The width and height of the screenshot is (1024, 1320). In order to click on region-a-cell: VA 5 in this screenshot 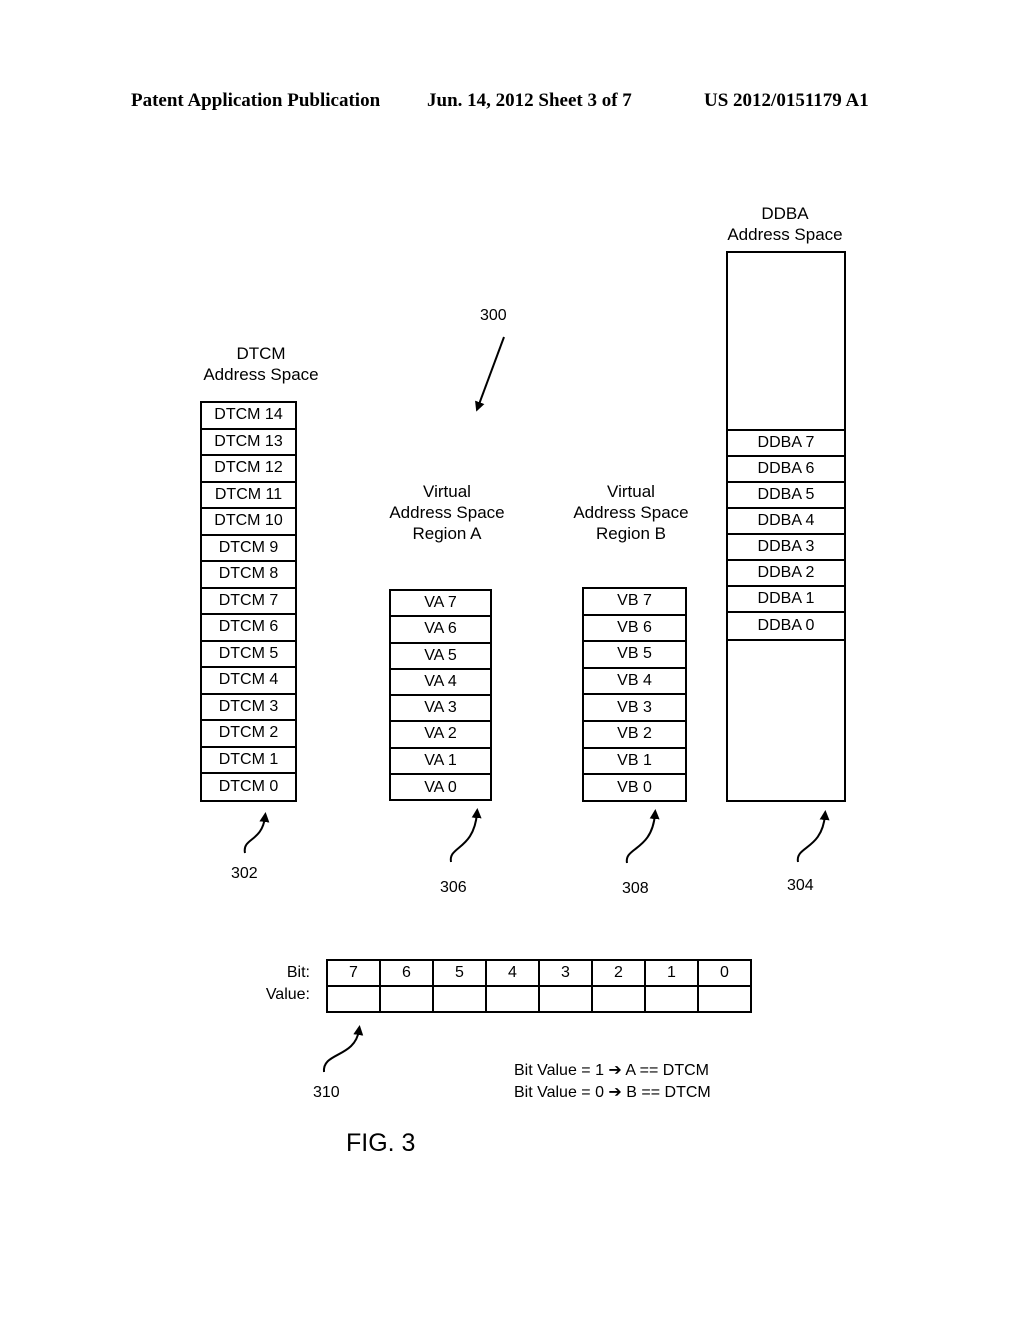, I will do `click(440, 657)`.